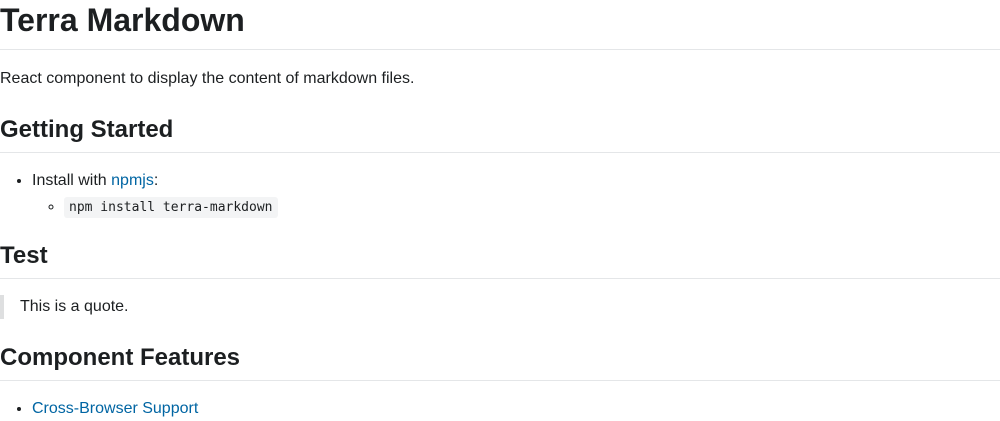  Describe the element at coordinates (171, 207) in the screenshot. I see `install-command-code: npm install terra-markdown` at that location.